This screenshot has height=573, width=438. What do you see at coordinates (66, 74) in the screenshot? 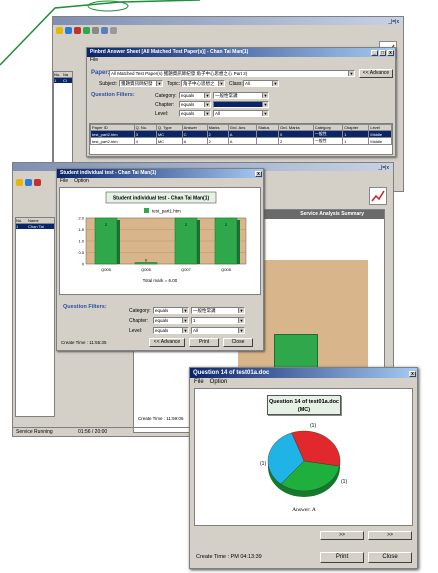
I see `column-name: Na` at bounding box center [66, 74].